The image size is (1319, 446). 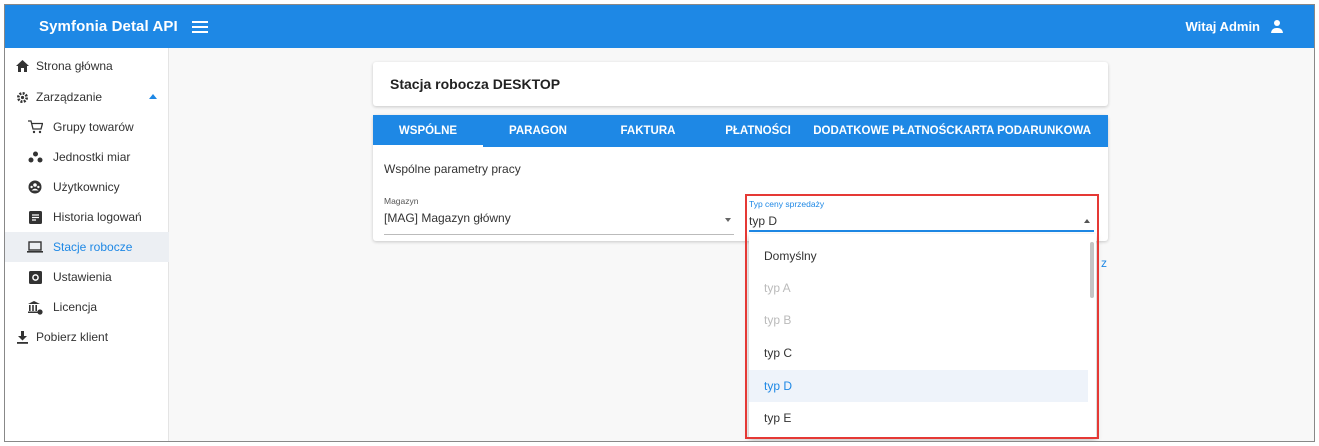 What do you see at coordinates (758, 131) in the screenshot?
I see `tab-payments: PŁATNOŚCI` at bounding box center [758, 131].